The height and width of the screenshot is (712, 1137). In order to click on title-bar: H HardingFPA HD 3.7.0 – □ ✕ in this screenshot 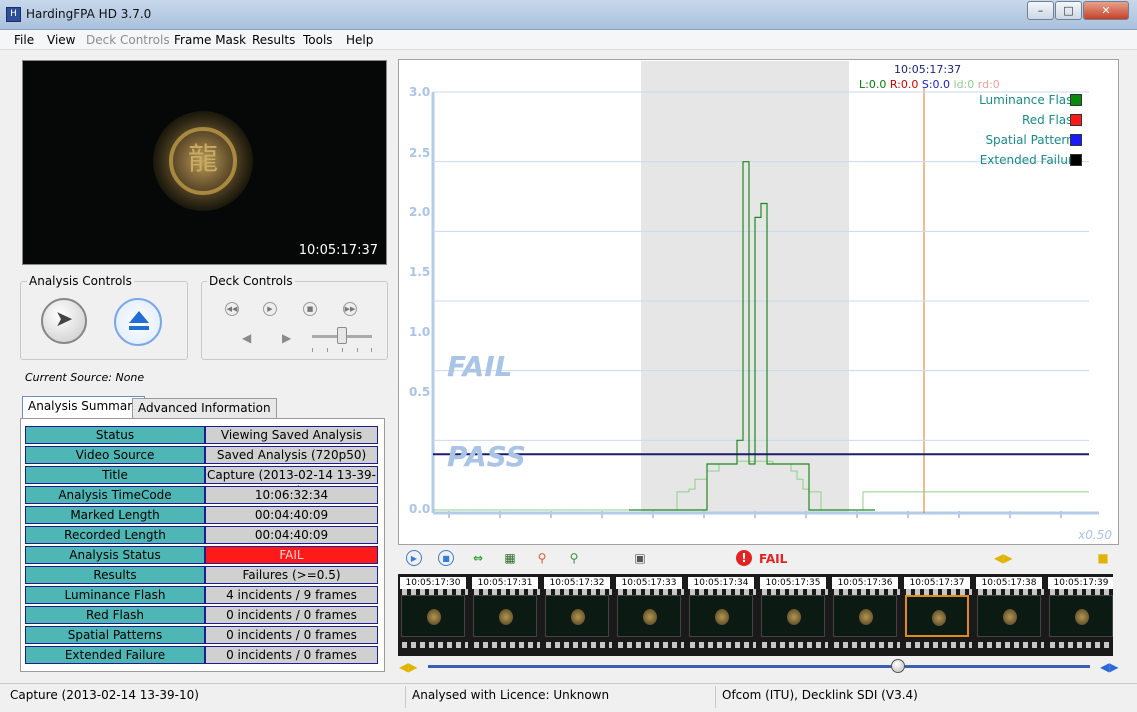, I will do `click(568, 15)`.